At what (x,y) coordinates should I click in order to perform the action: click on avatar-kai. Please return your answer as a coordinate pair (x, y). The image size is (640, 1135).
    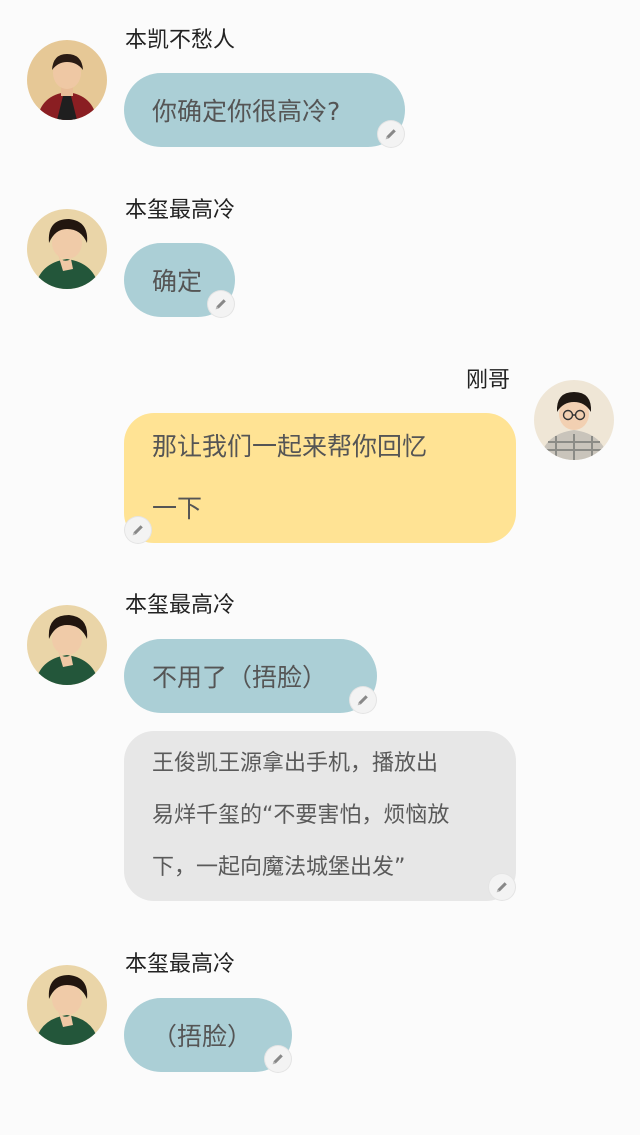
    Looking at the image, I should click on (67, 80).